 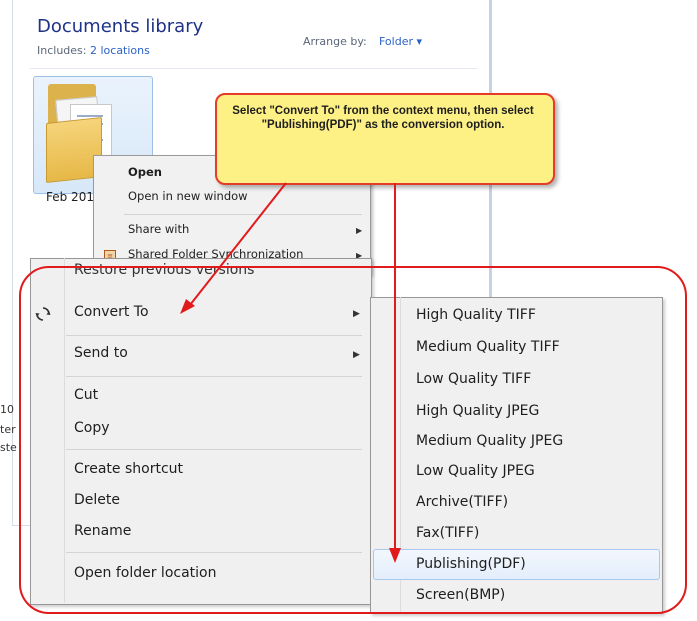 What do you see at coordinates (238, 244) in the screenshot?
I see `arrow-to-convert-to` at bounding box center [238, 244].